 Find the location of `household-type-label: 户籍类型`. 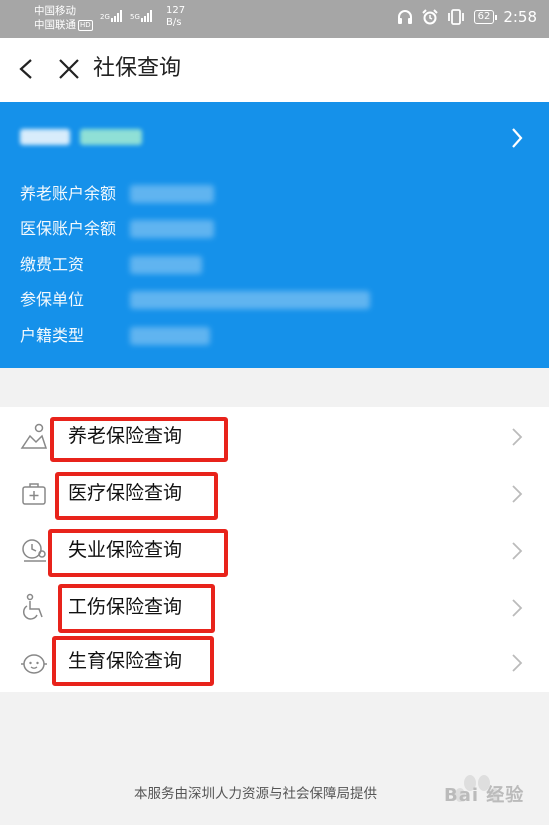

household-type-label: 户籍类型 is located at coordinates (52, 335).